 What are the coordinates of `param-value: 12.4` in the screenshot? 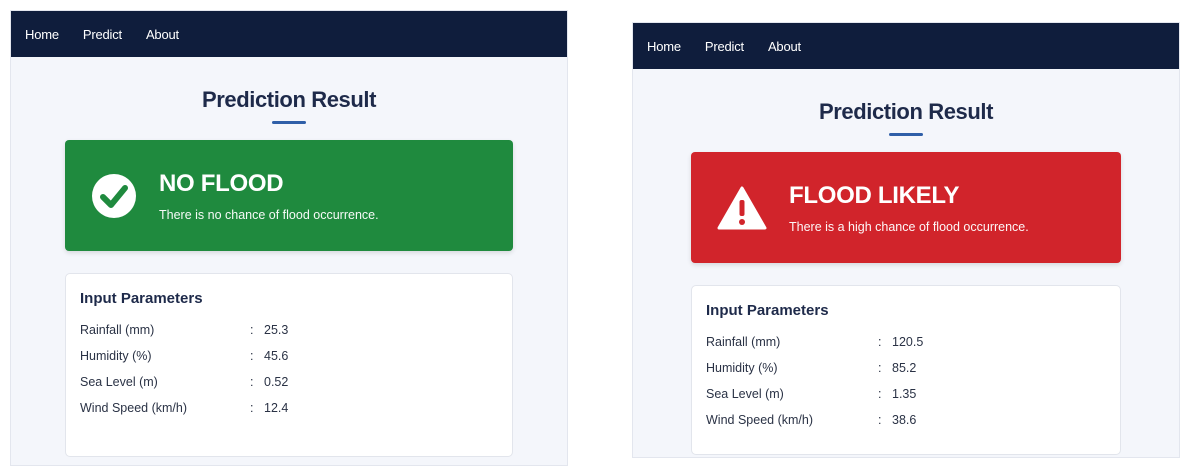 It's located at (276, 408).